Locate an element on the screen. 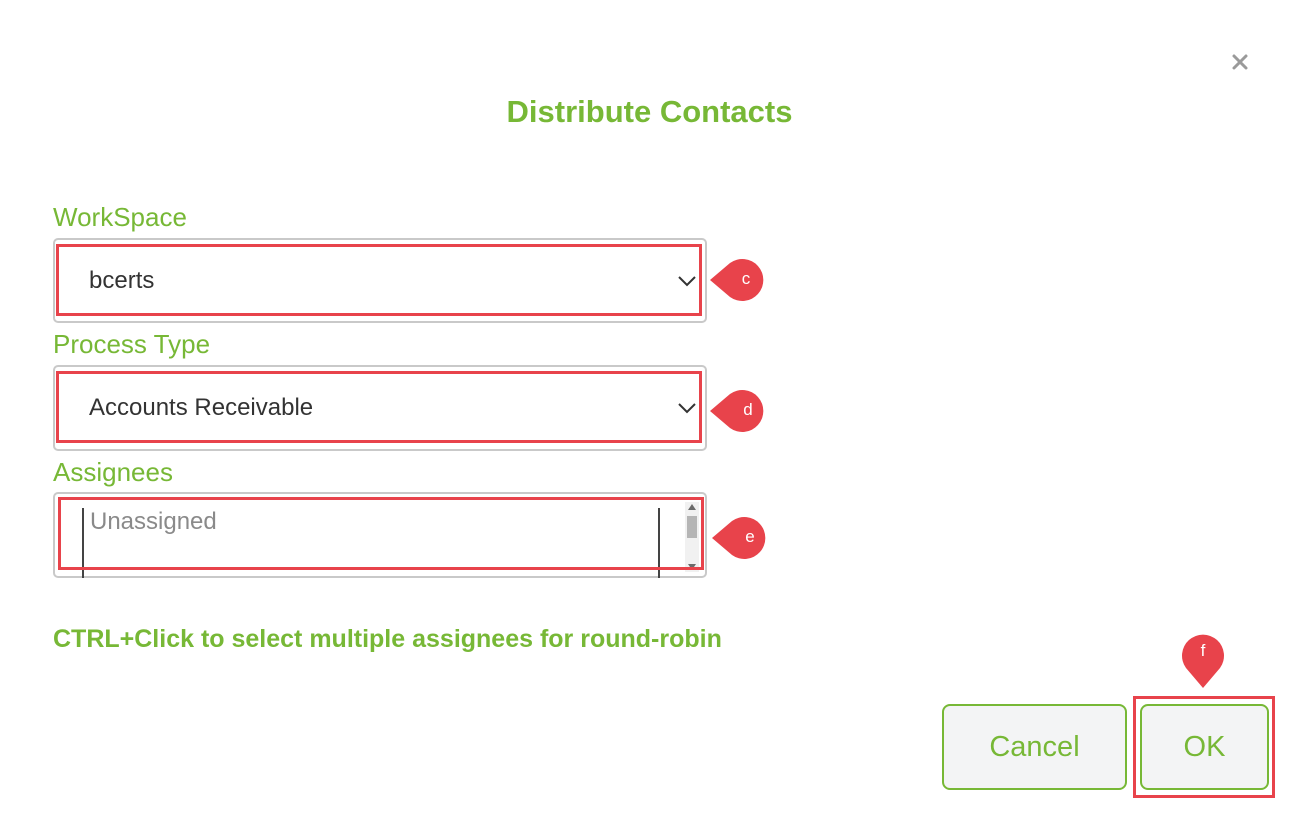  cancel-button: Cancel is located at coordinates (1034, 747).